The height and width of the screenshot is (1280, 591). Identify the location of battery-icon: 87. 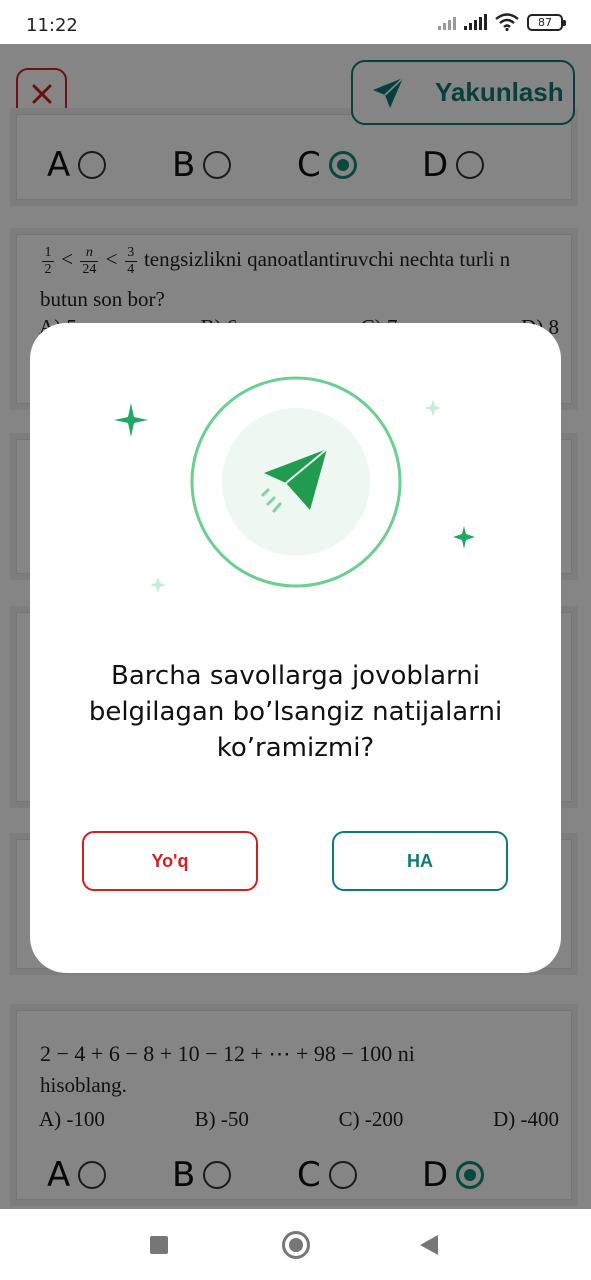
(546, 22).